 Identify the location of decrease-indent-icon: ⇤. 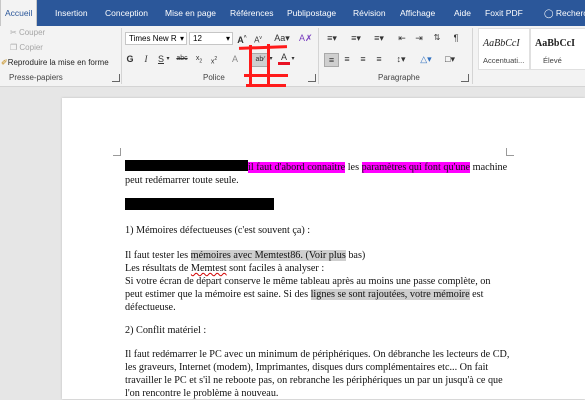
(402, 38).